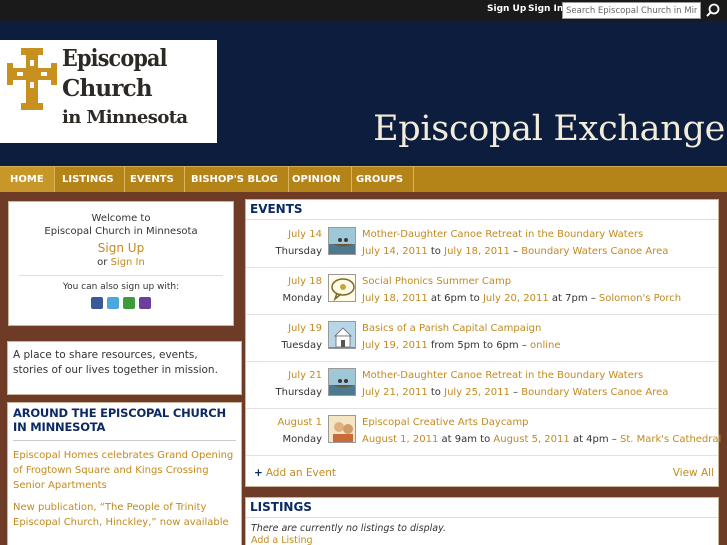 Image resolution: width=727 pixels, height=545 pixels. Describe the element at coordinates (121, 218) in the screenshot. I see `welcome-line-1: Welcome to` at that location.